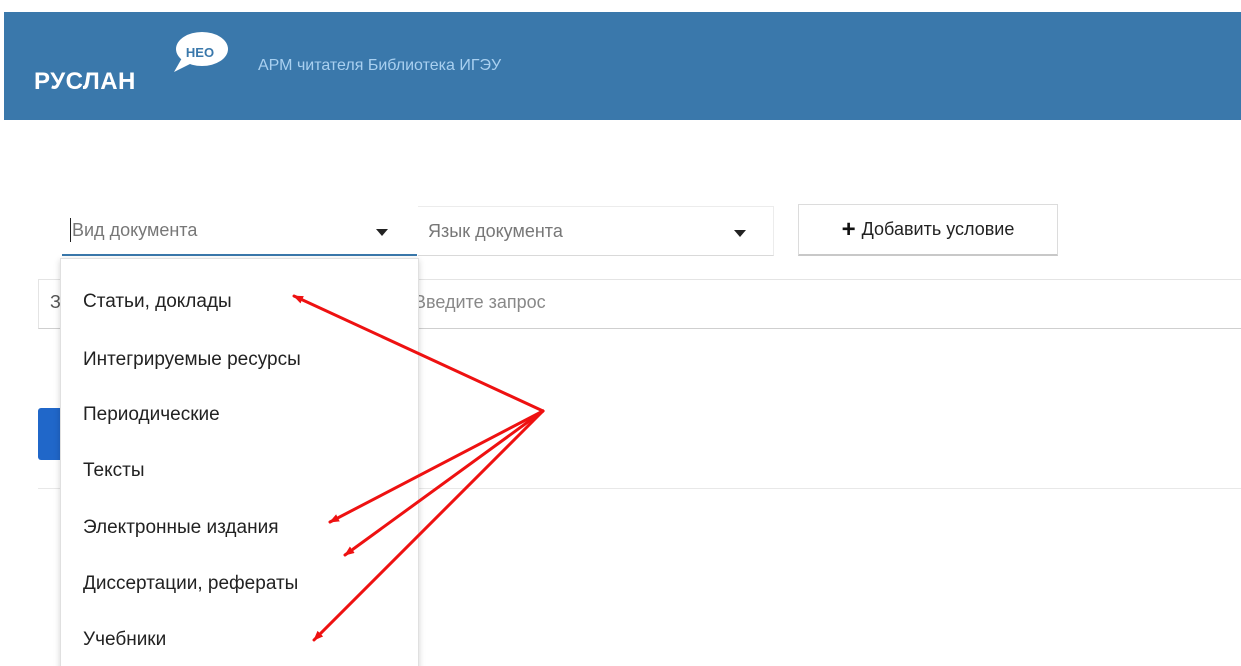 The image size is (1241, 666). What do you see at coordinates (85, 82) in the screenshot?
I see `logo-ruslan: РУСЛАН` at bounding box center [85, 82].